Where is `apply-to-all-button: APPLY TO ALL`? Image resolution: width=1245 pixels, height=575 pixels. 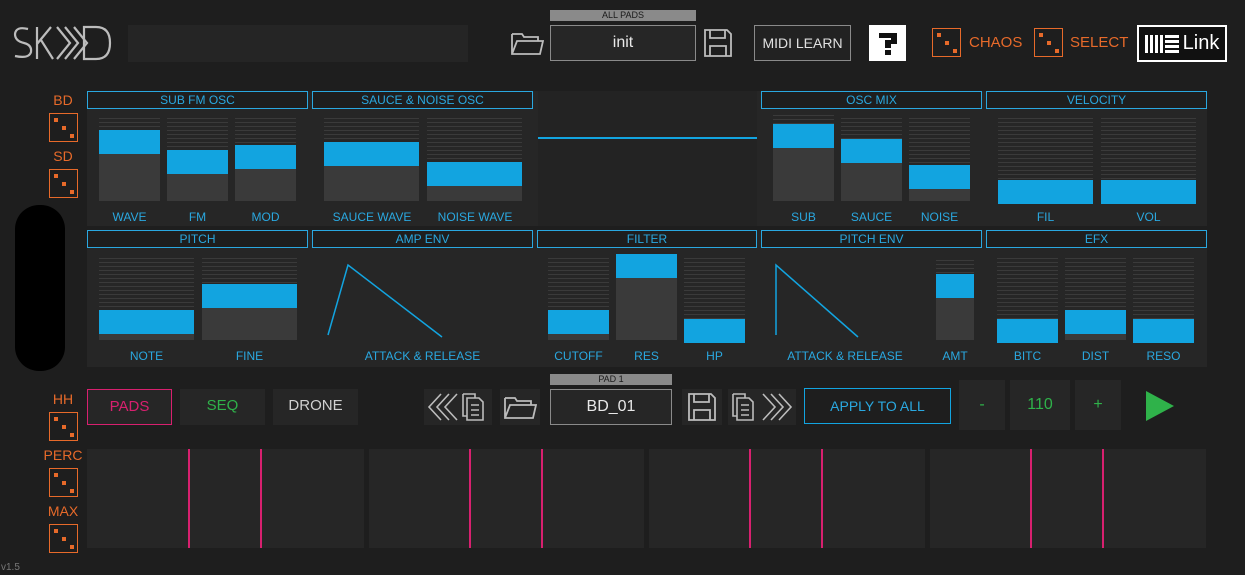
apply-to-all-button: APPLY TO ALL is located at coordinates (877, 406).